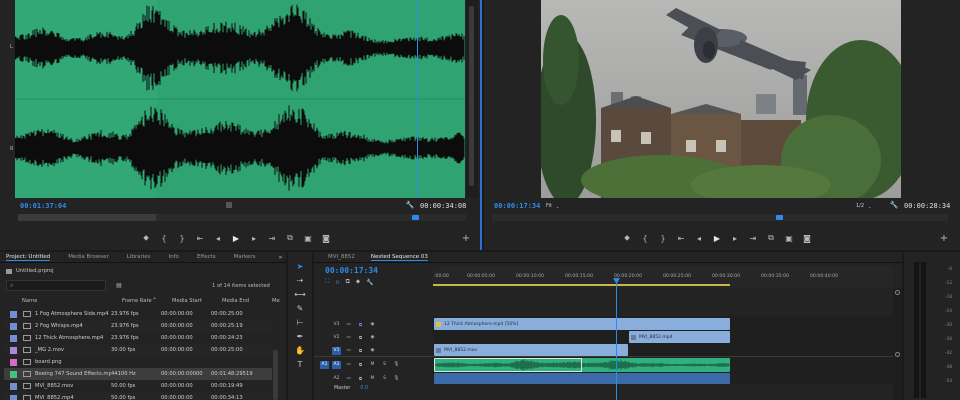 The image size is (960, 400). What do you see at coordinates (384, 365) in the screenshot?
I see `solo-icon: S` at bounding box center [384, 365].